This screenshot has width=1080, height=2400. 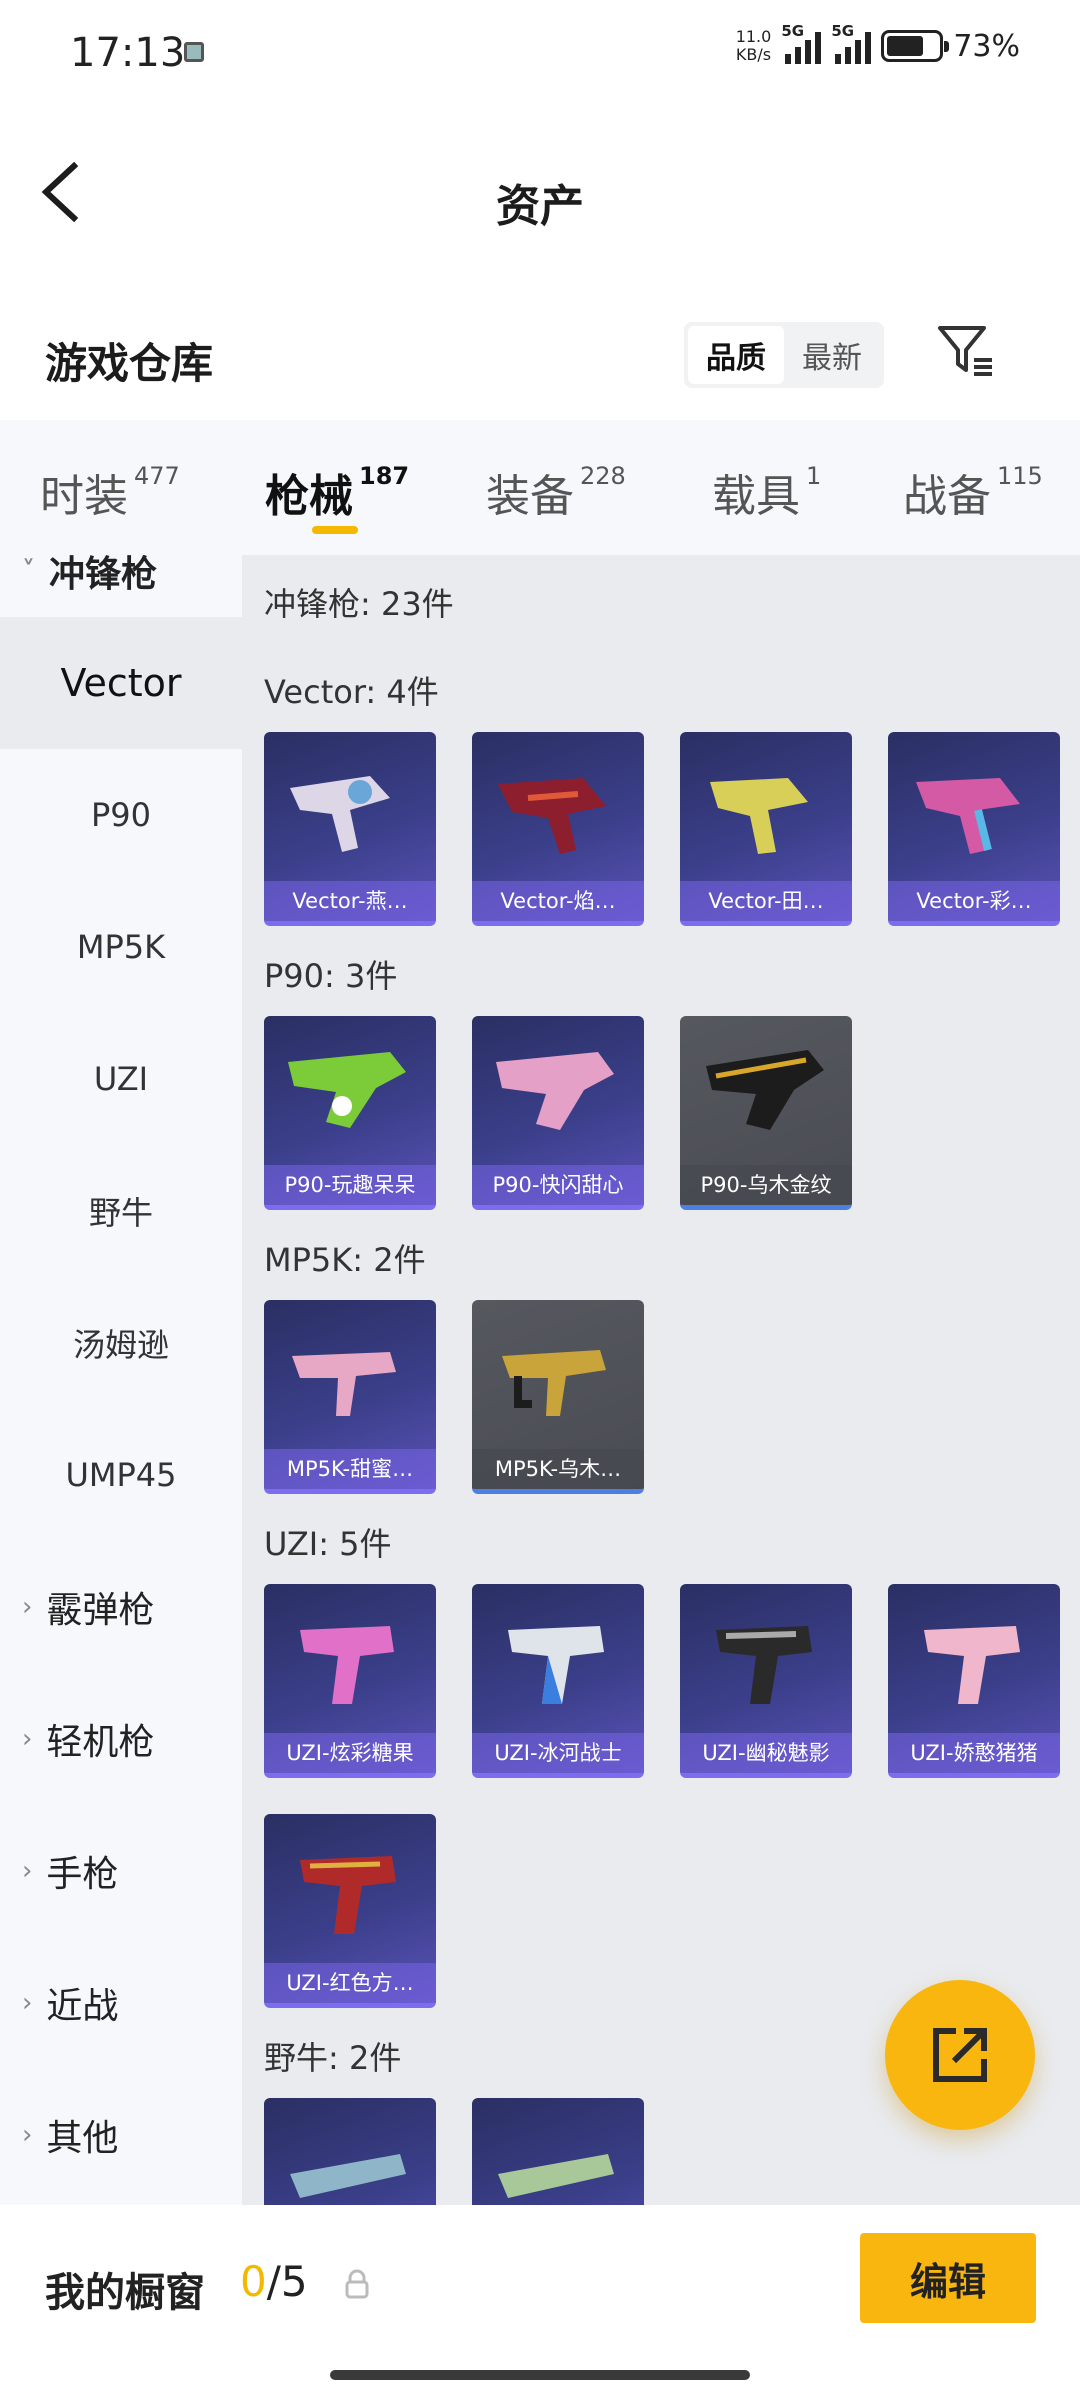 I want to click on tab-vehicles: 载具 1, so click(x=766, y=492).